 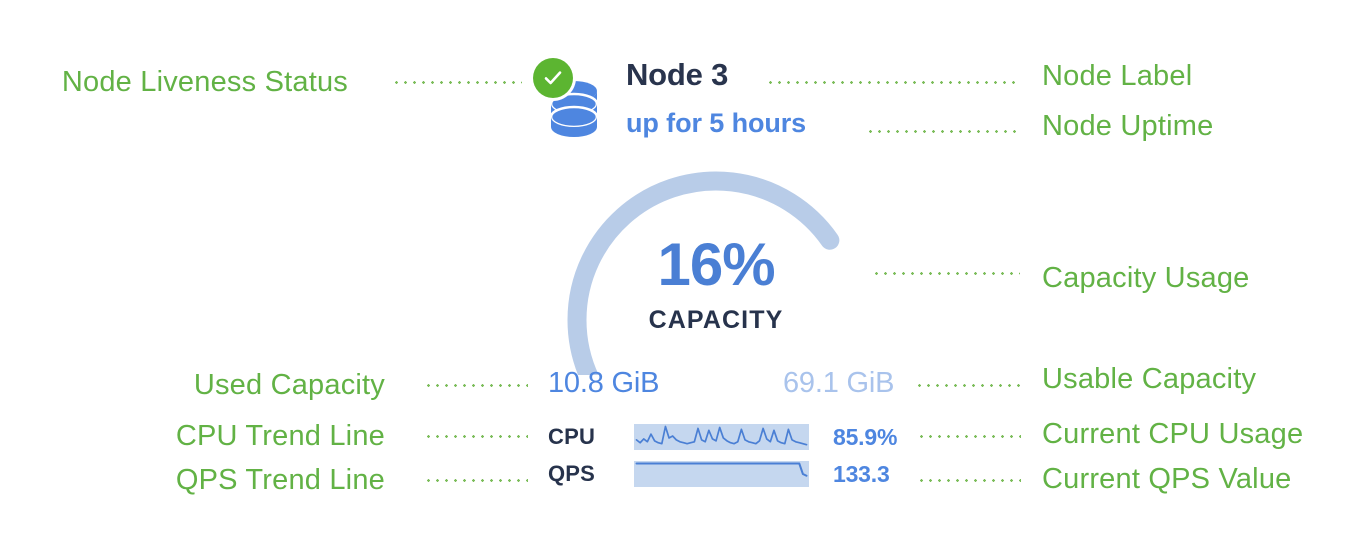 What do you see at coordinates (969, 436) in the screenshot?
I see `leader-line-current-cpu-usage` at bounding box center [969, 436].